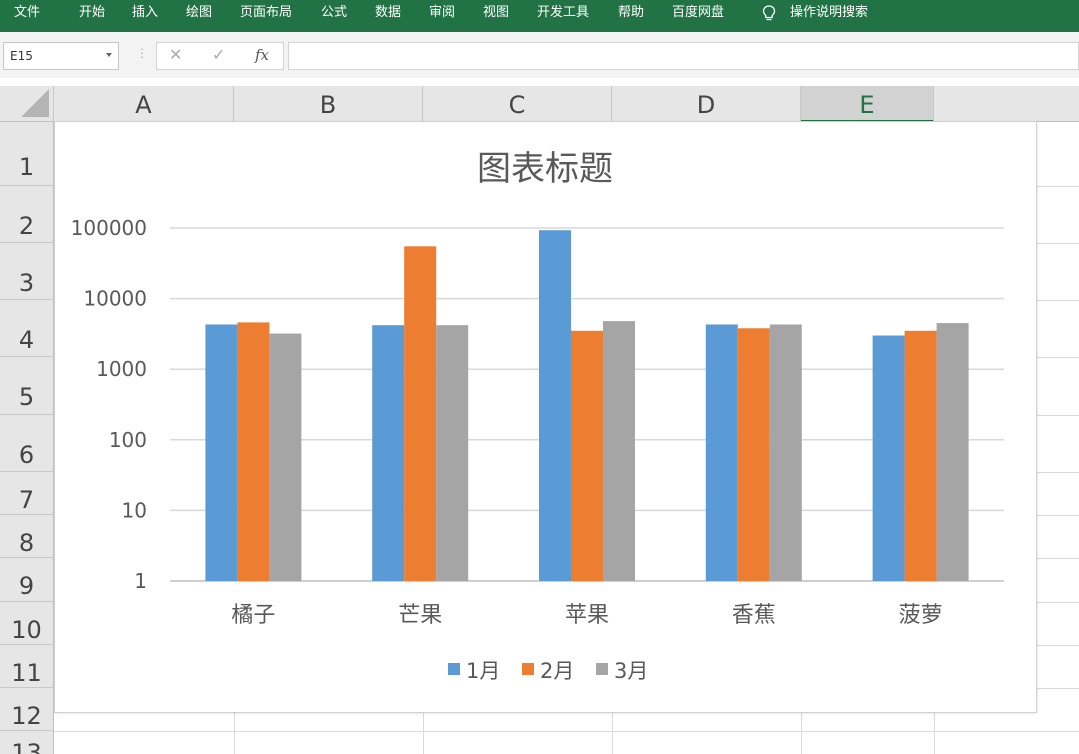 The height and width of the screenshot is (754, 1079). I want to click on column-header-a: A, so click(144, 104).